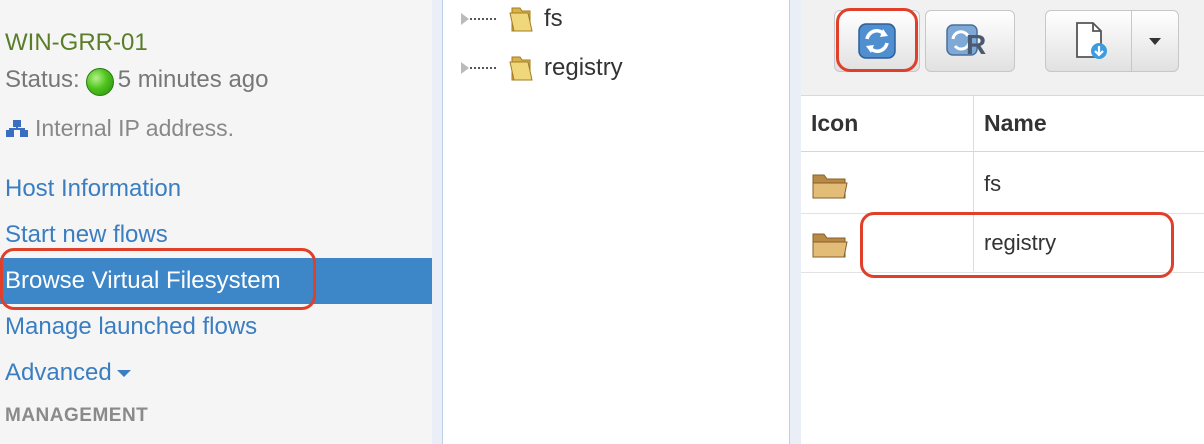  Describe the element at coordinates (993, 183) in the screenshot. I see `file-name: fs` at that location.